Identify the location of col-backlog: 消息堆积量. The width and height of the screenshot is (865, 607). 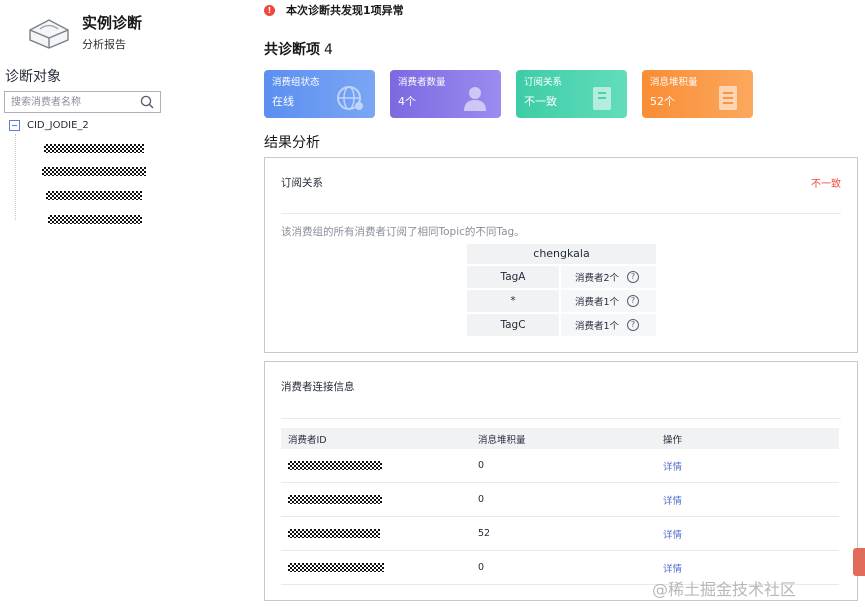
(502, 440).